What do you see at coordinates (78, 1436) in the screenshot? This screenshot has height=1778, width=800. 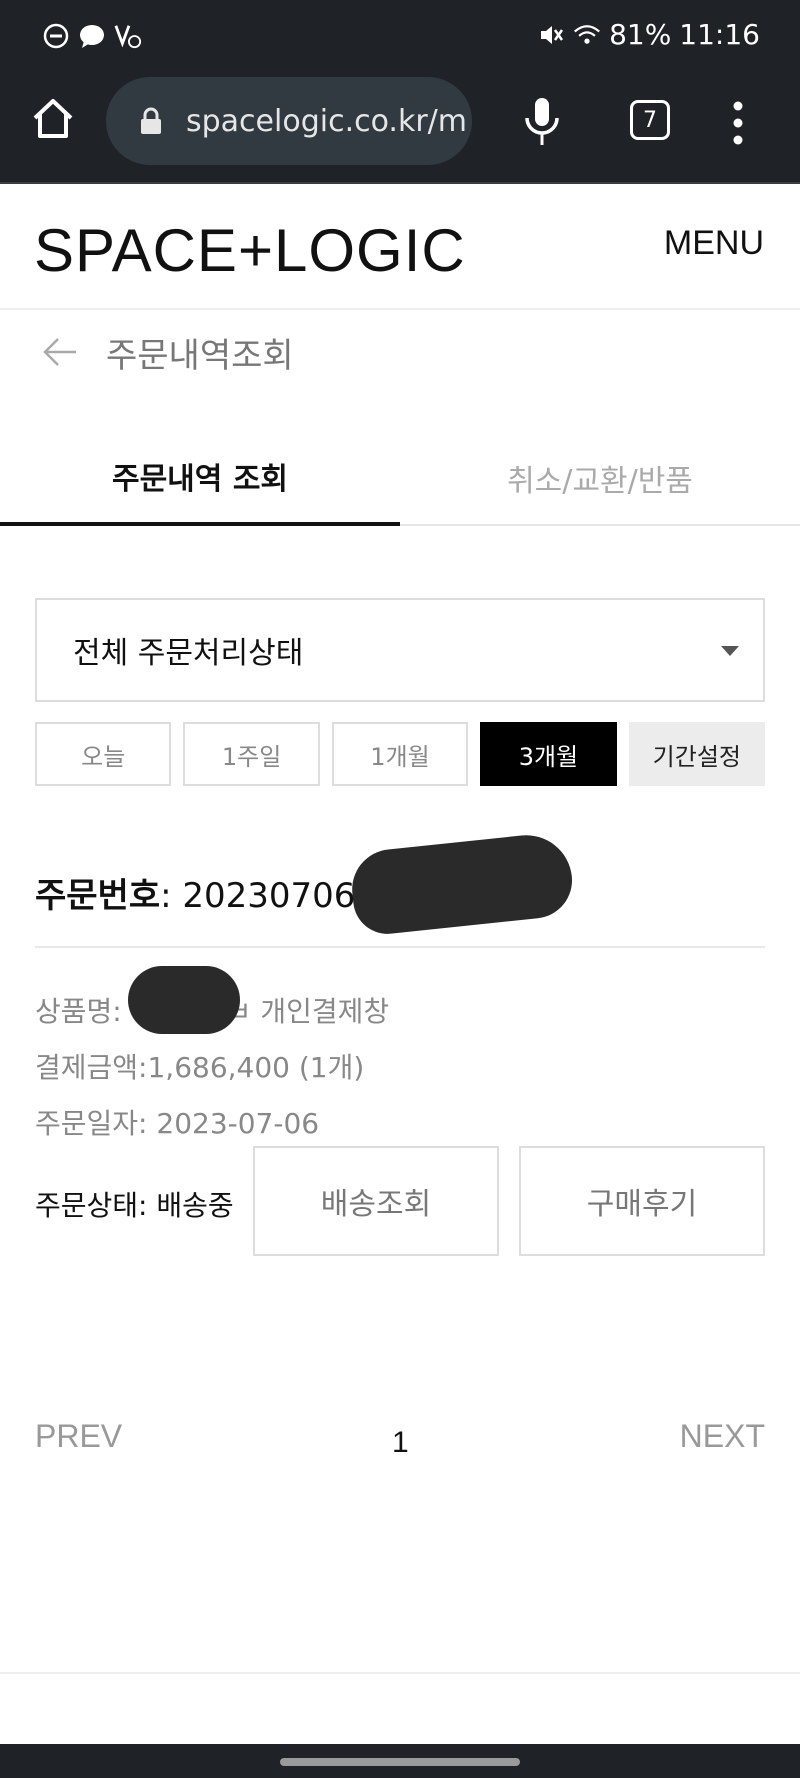 I see `prev-page-link: PREV` at bounding box center [78, 1436].